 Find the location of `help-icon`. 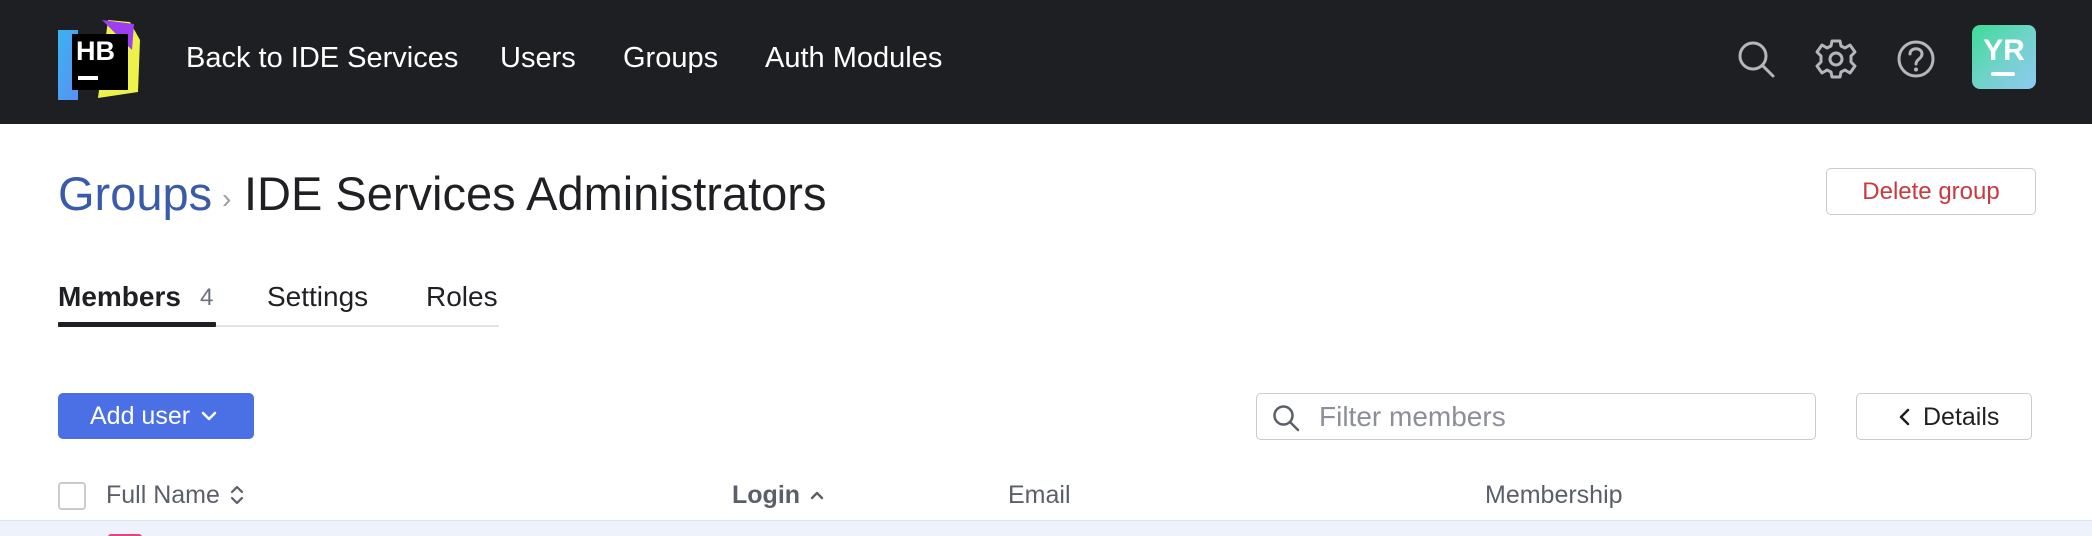

help-icon is located at coordinates (1916, 59).